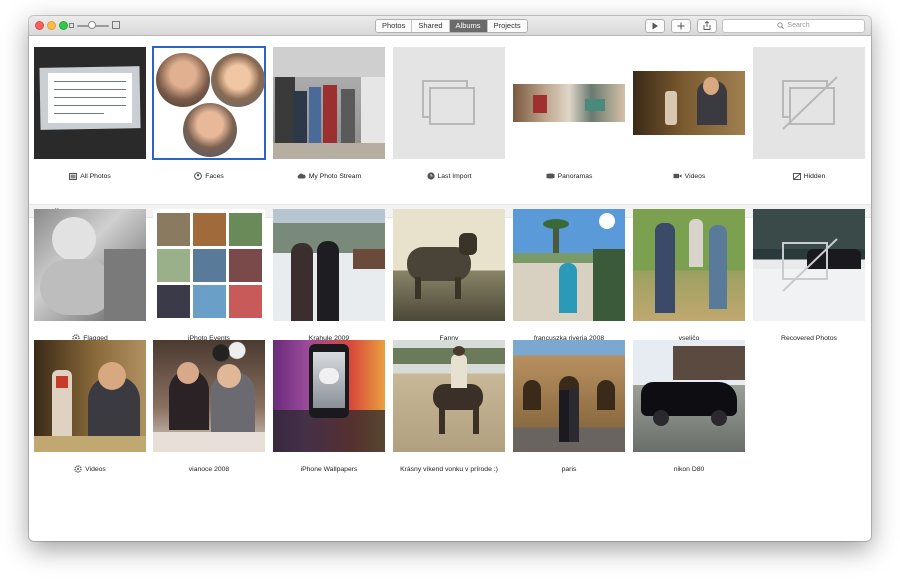 This screenshot has height=582, width=900. I want to click on album-vselico: vseličo, so click(689, 275).